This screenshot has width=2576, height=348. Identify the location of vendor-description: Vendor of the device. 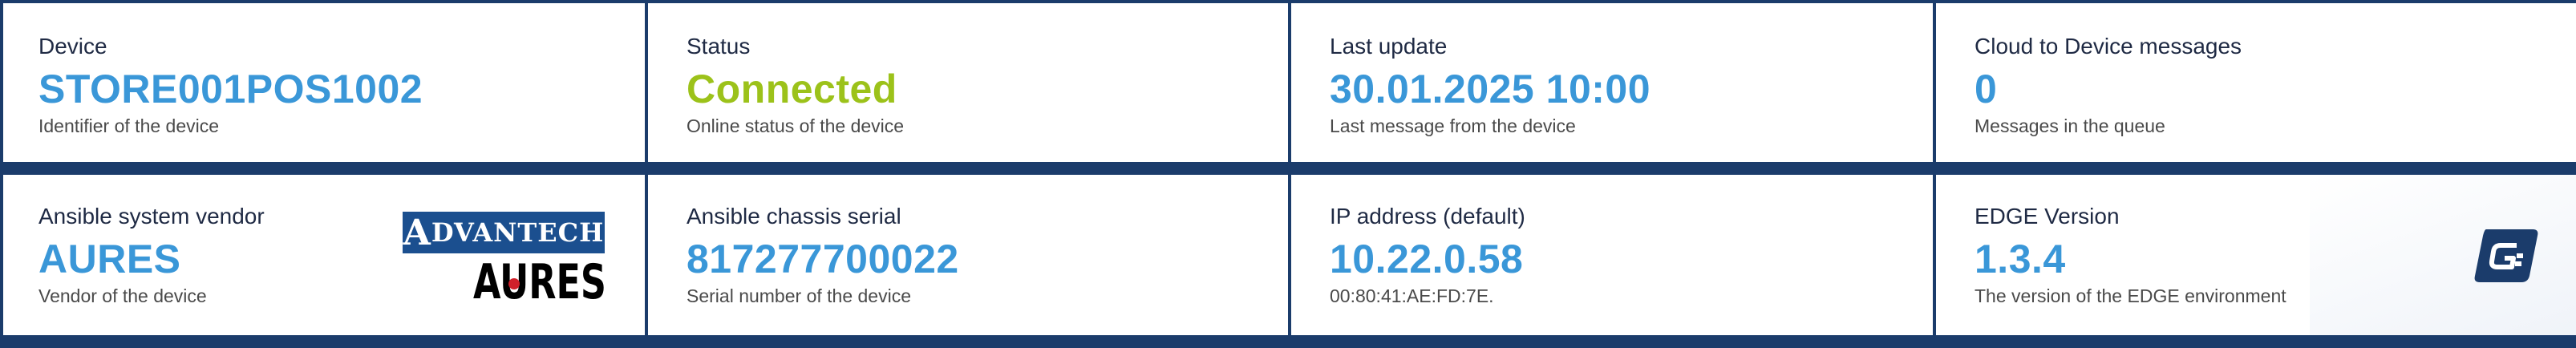
(122, 295).